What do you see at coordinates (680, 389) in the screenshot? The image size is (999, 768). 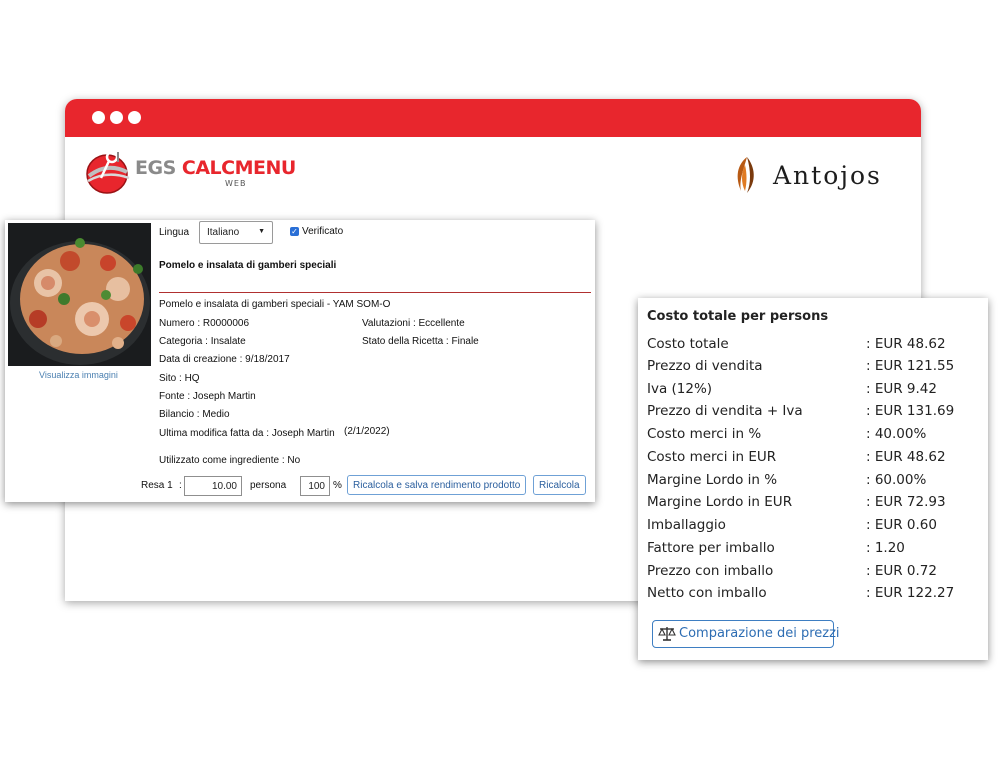 I see `cost-row-label: Iva (12%)` at bounding box center [680, 389].